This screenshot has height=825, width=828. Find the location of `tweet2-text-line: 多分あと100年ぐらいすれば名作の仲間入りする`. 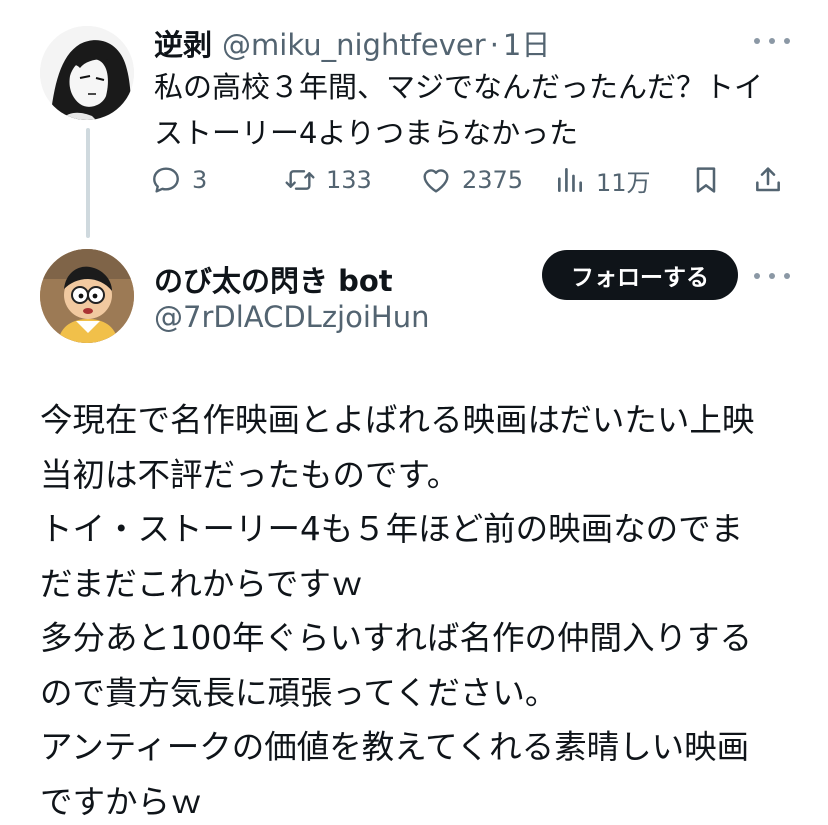

tweet2-text-line: 多分あと100年ぐらいすれば名作の仲間入りする is located at coordinates (396, 638).